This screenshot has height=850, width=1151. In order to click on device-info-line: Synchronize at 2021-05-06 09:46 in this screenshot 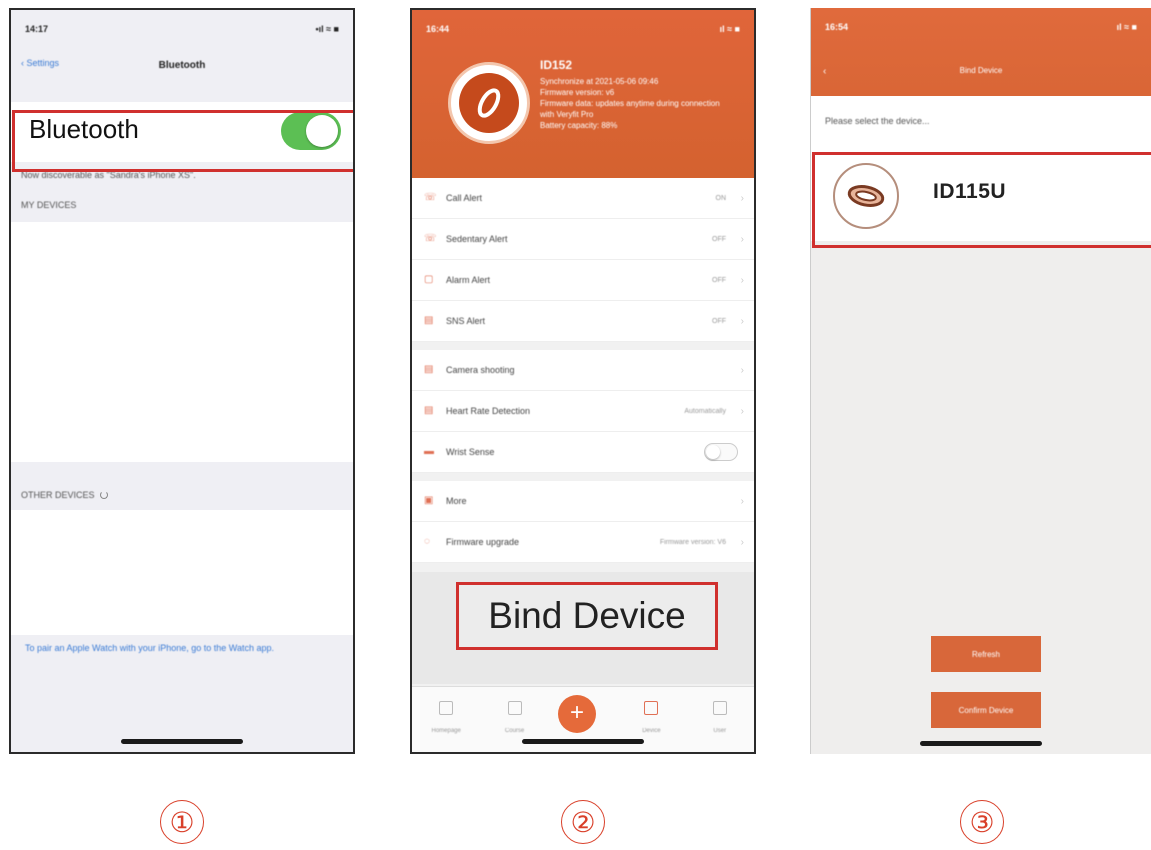, I will do `click(599, 81)`.